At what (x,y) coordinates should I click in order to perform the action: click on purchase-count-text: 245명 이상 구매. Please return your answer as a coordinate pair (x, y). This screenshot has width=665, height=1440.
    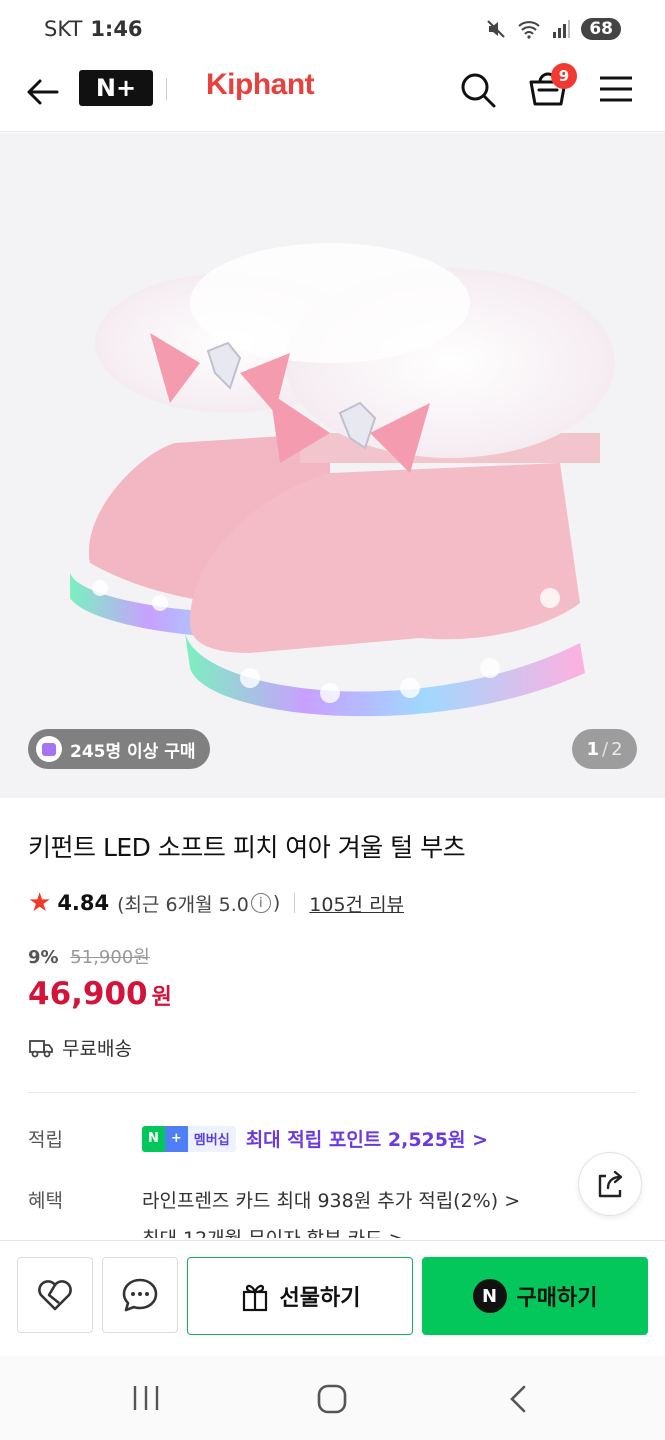
    Looking at the image, I should click on (133, 751).